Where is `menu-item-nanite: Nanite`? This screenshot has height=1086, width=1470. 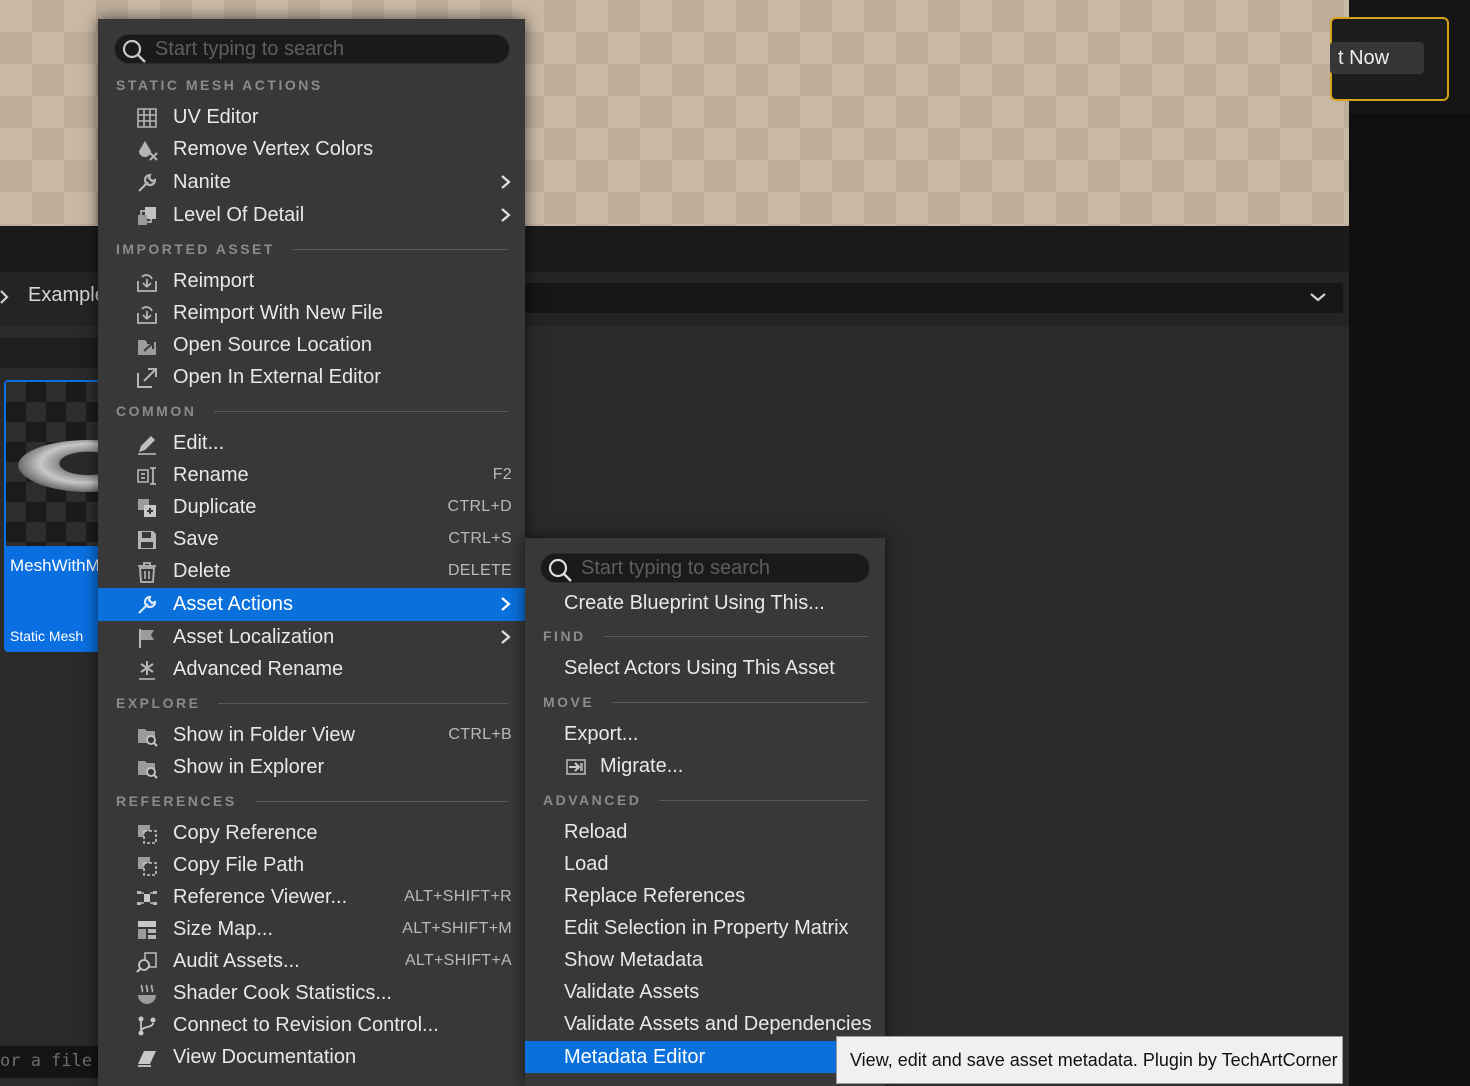
menu-item-nanite: Nanite is located at coordinates (311, 182).